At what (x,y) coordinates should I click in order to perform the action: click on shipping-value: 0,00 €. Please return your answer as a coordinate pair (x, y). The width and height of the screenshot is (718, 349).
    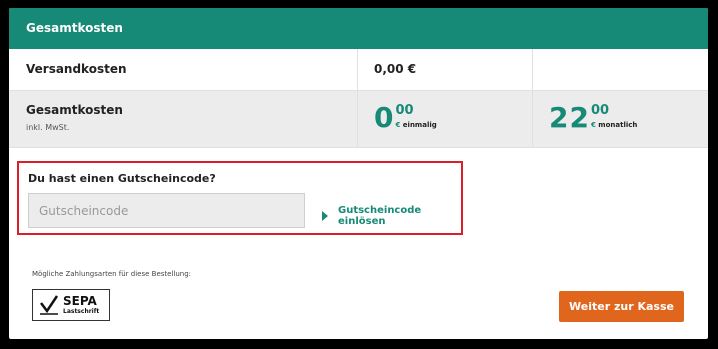
    Looking at the image, I should click on (445, 69).